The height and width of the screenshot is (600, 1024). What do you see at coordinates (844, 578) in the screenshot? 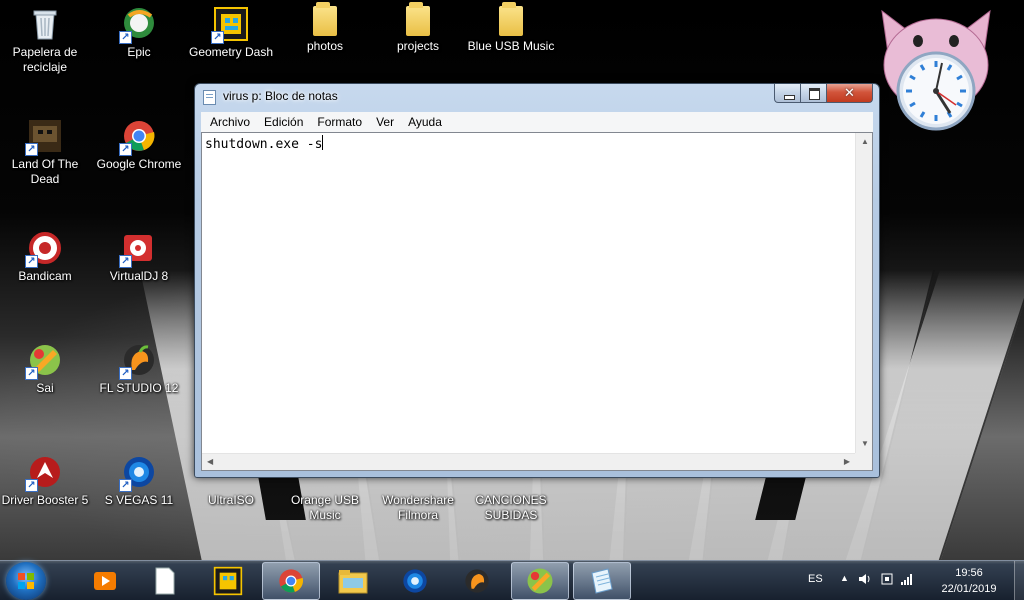
I see `show-hidden-icons-icon: ▲` at bounding box center [844, 578].